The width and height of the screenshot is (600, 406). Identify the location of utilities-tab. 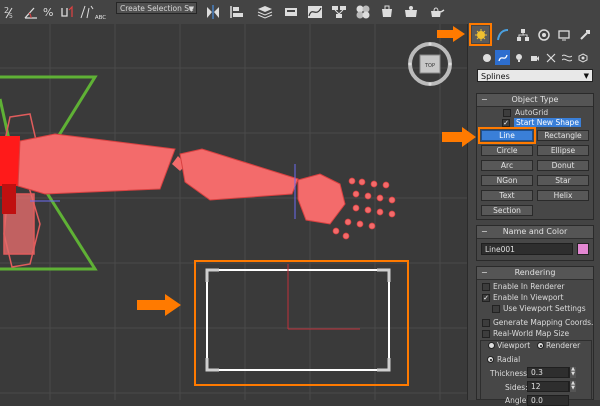
(584, 34).